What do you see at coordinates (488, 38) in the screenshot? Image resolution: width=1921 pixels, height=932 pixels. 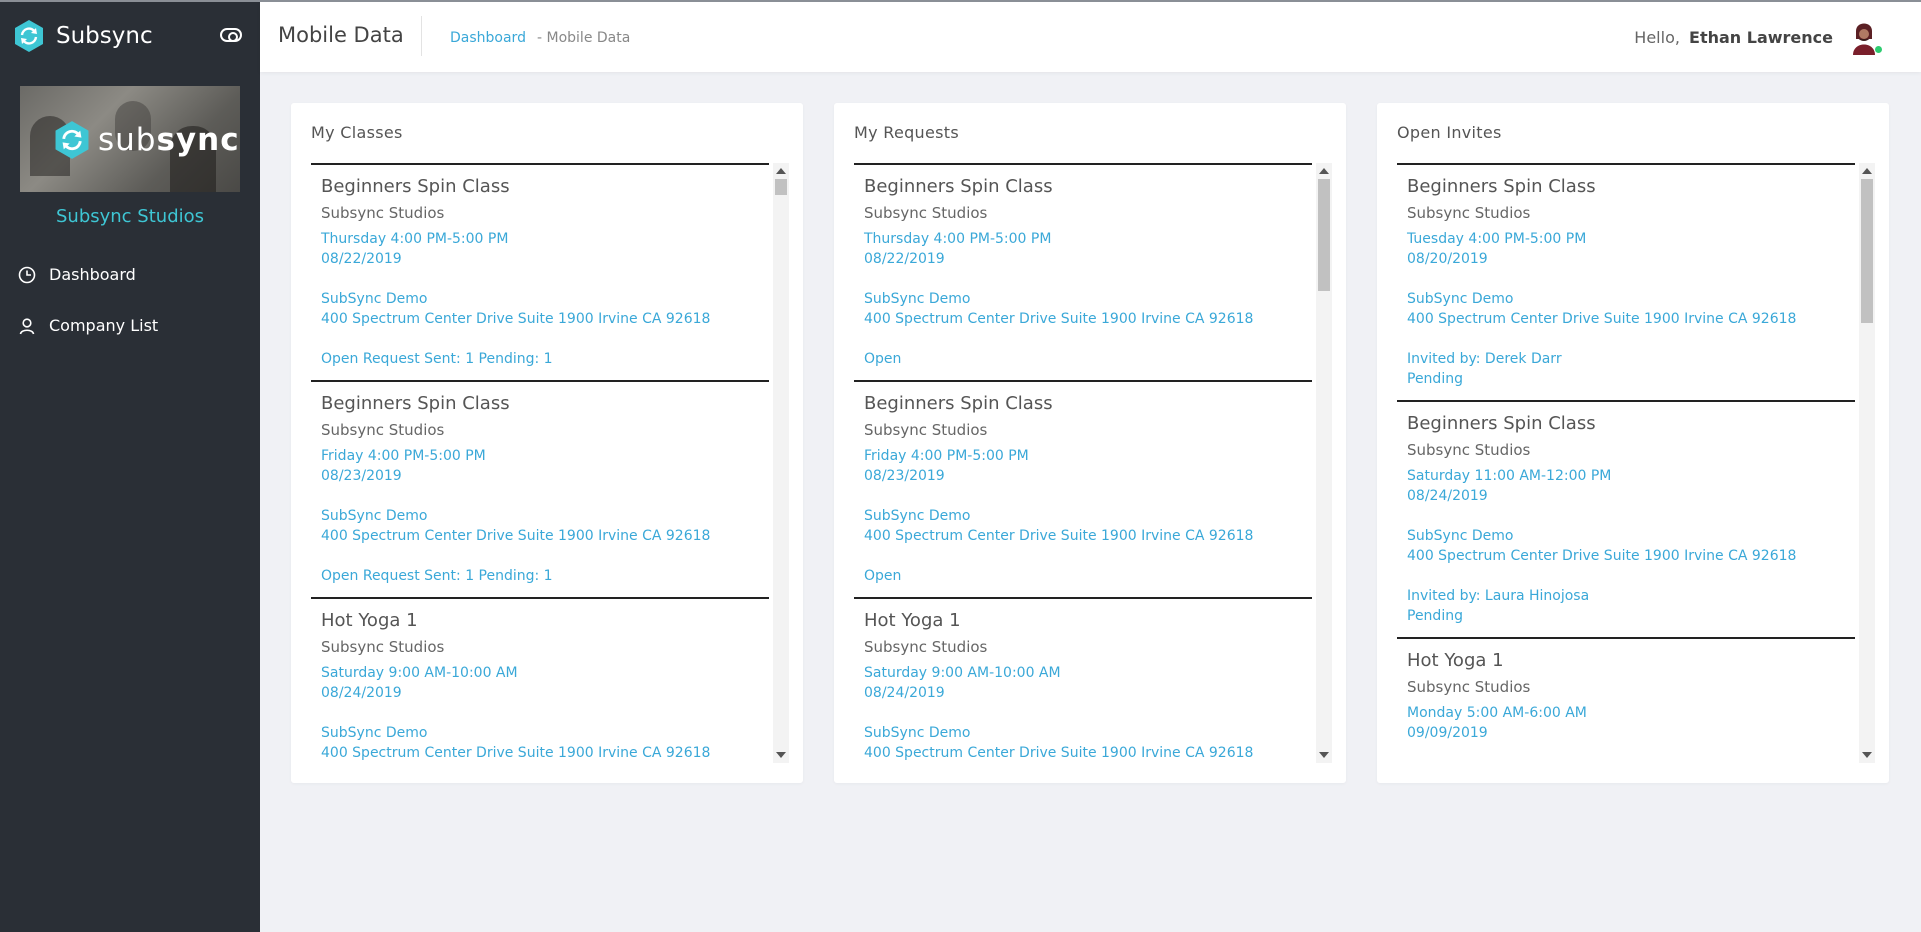 I see `breadcrumb-dashboard-link: Dashboard` at bounding box center [488, 38].